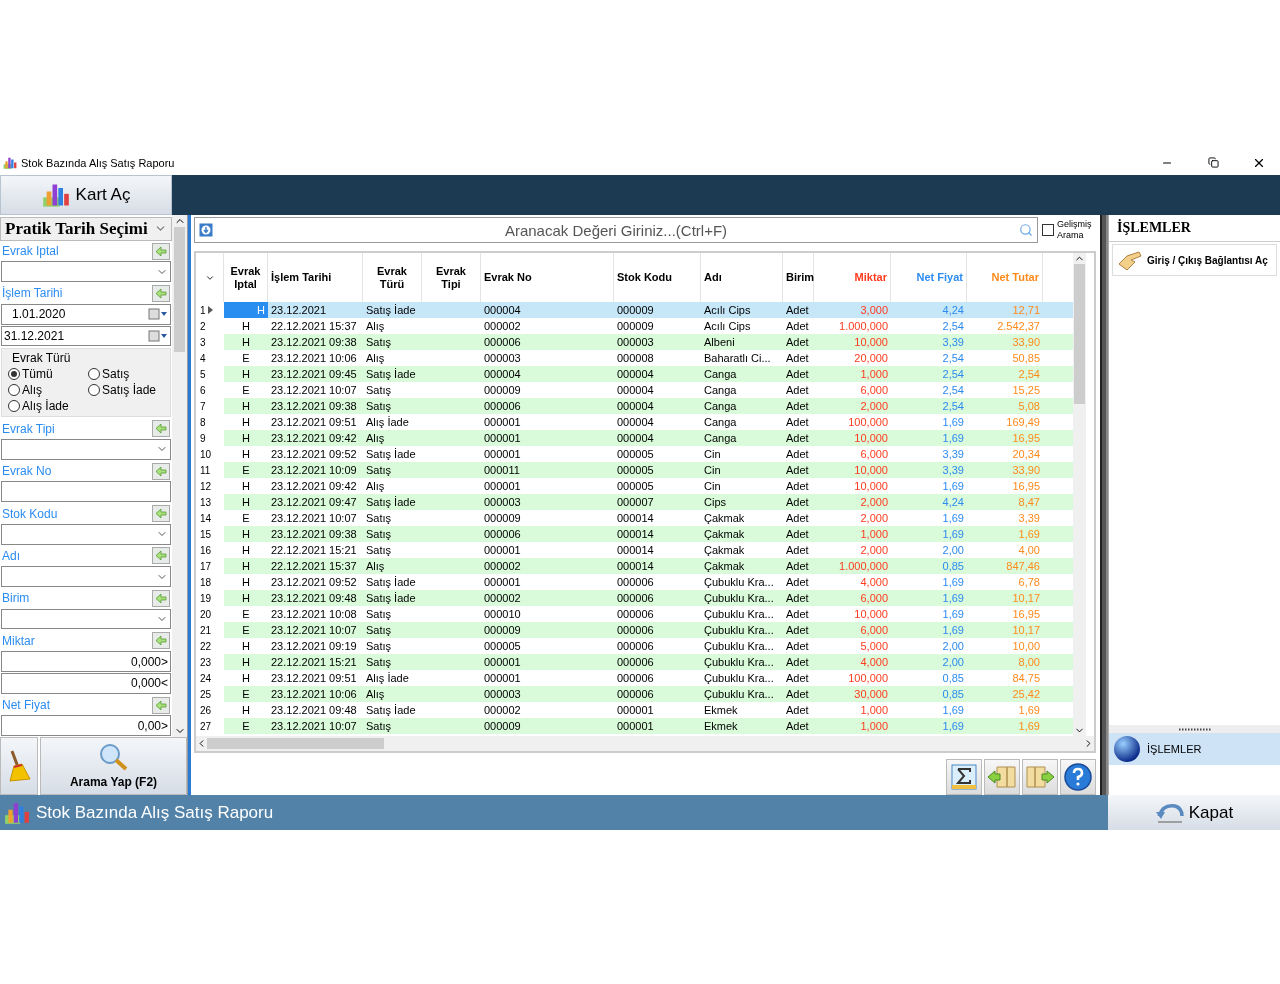  What do you see at coordinates (30, 513) in the screenshot?
I see `field-label: Stok Kodu` at bounding box center [30, 513].